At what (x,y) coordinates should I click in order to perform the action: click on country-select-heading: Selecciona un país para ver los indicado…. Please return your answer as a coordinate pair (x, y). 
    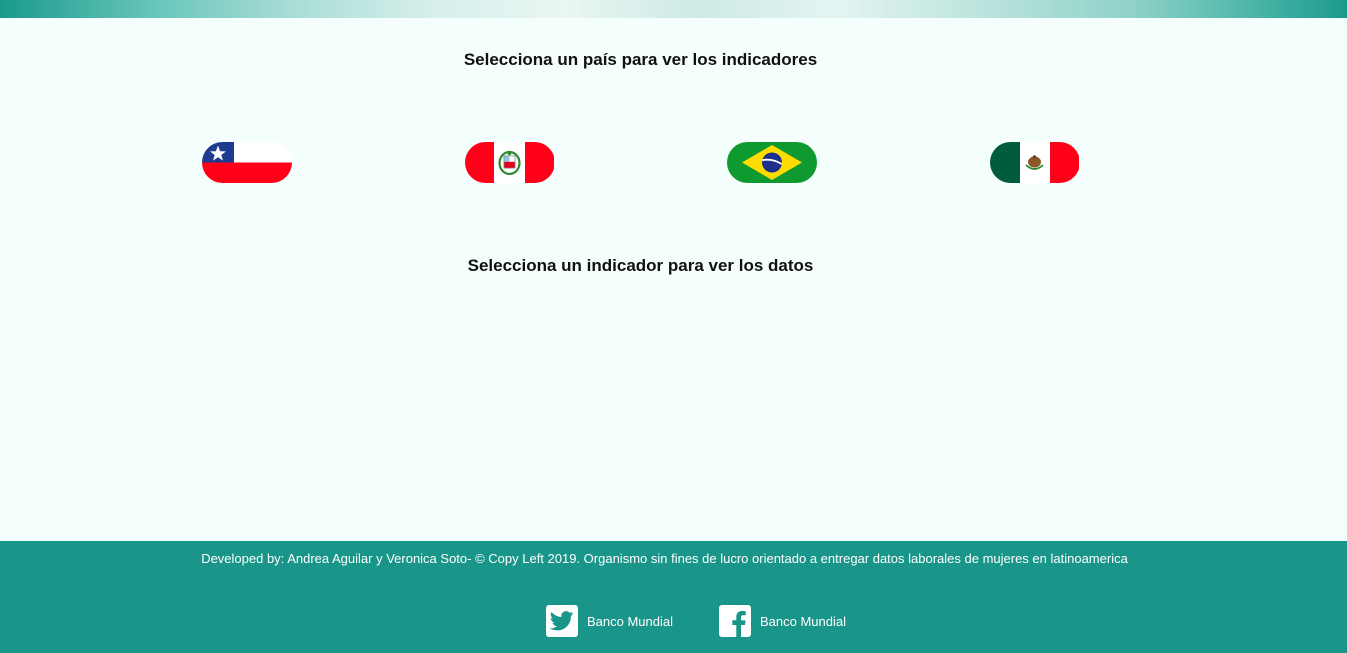
    Looking at the image, I should click on (640, 59).